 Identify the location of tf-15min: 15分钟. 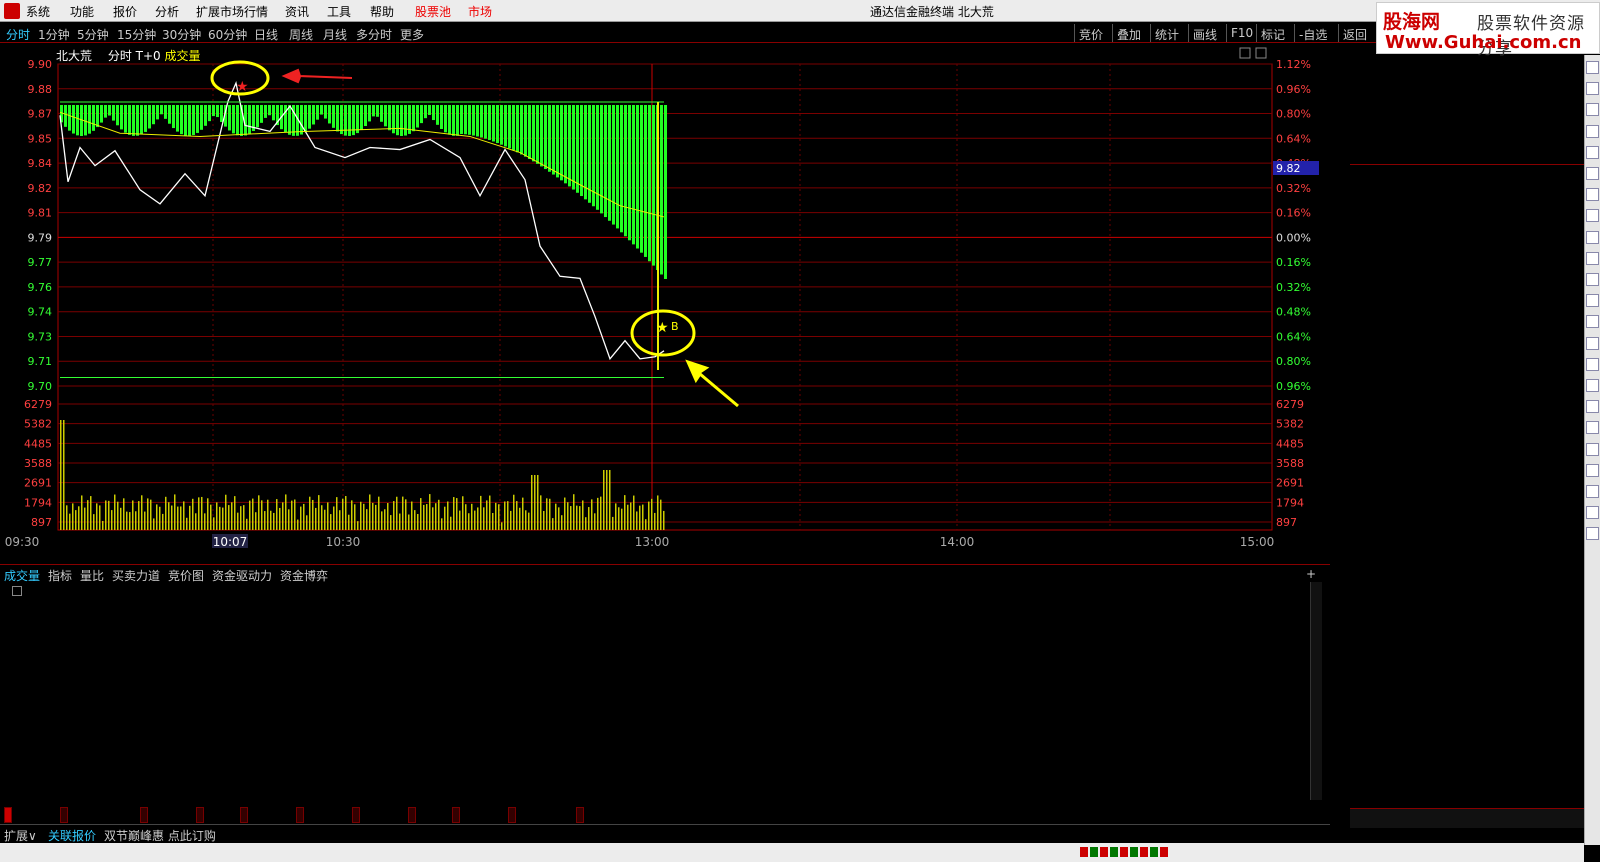
(136, 34).